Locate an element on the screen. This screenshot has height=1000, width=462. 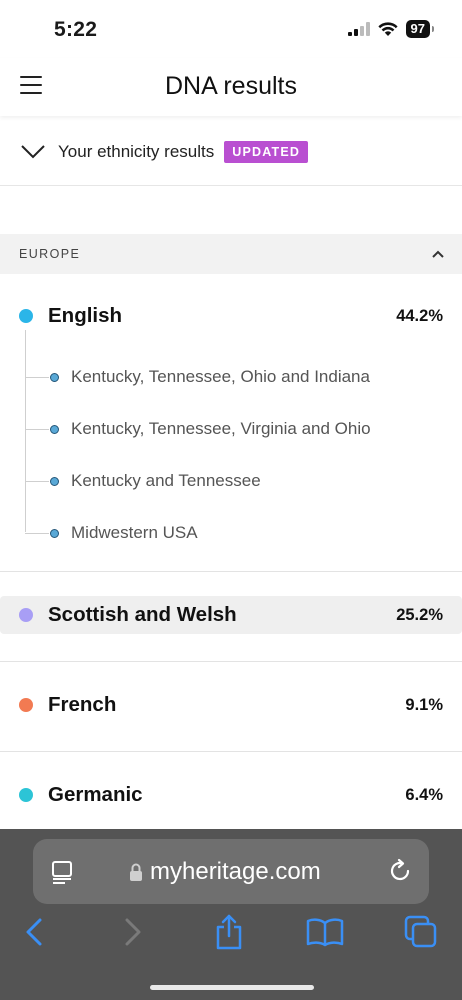
tabs-icon is located at coordinates (420, 931).